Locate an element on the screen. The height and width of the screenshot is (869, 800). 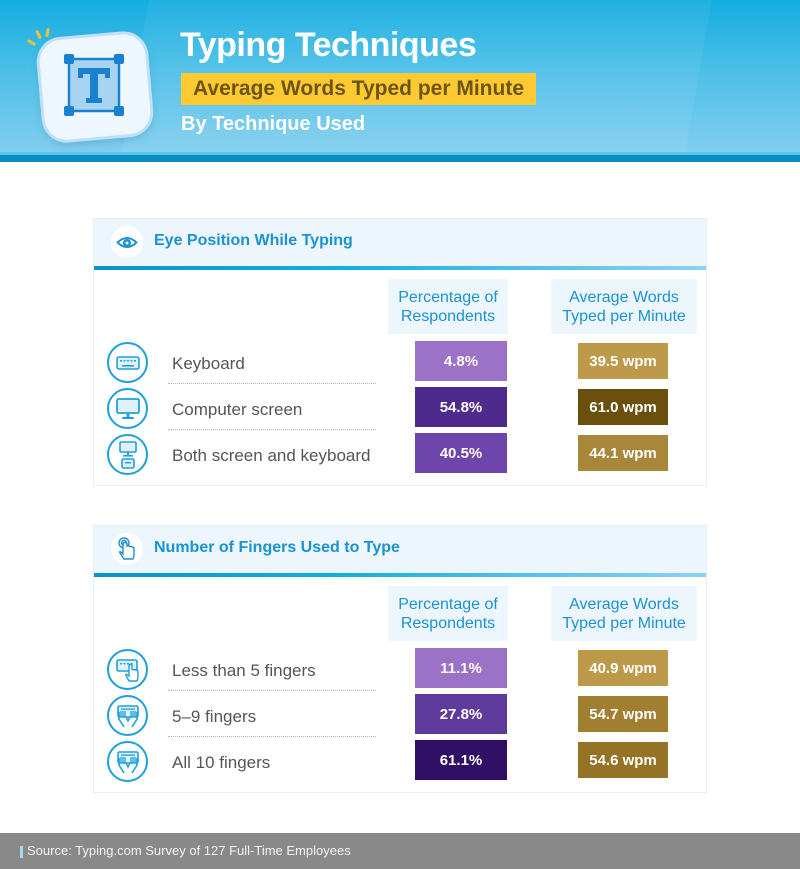
header-divider is located at coordinates (400, 157).